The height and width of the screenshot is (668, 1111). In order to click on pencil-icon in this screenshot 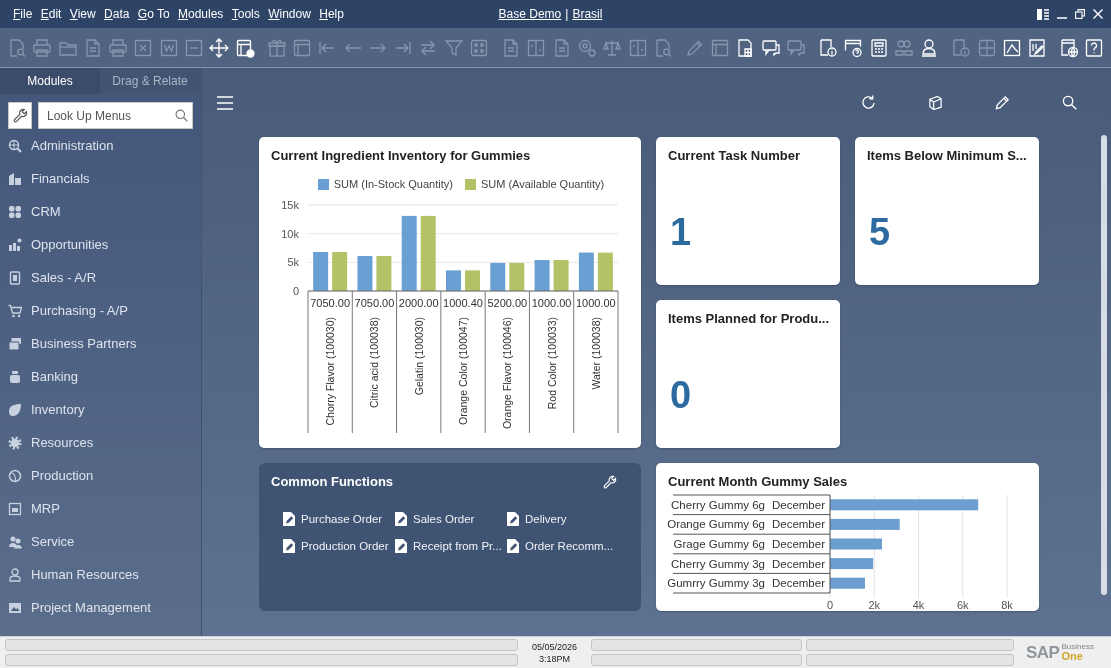, I will do `click(1002, 102)`.